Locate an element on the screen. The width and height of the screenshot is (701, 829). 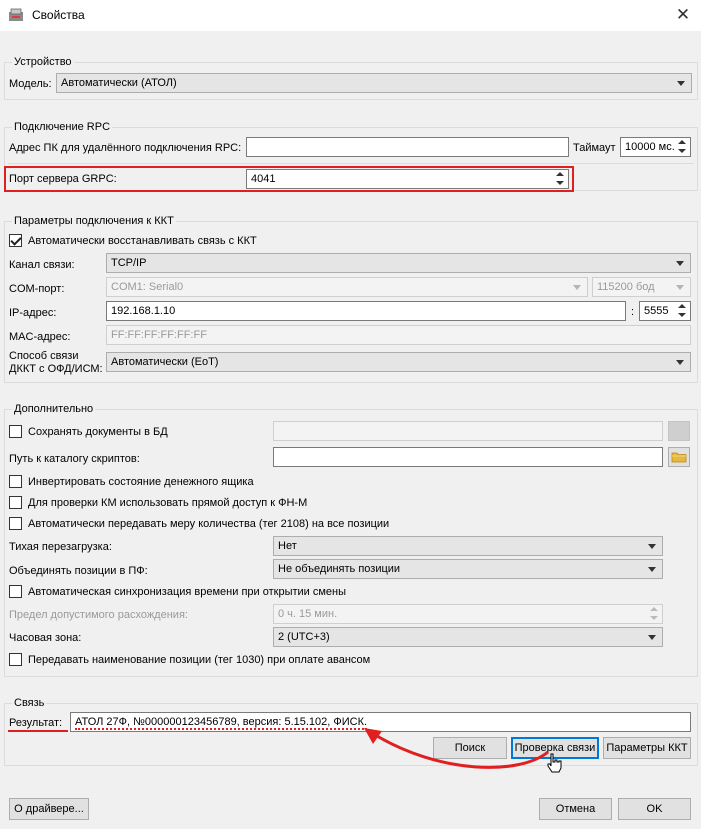
rpc-address-input is located at coordinates (407, 147).